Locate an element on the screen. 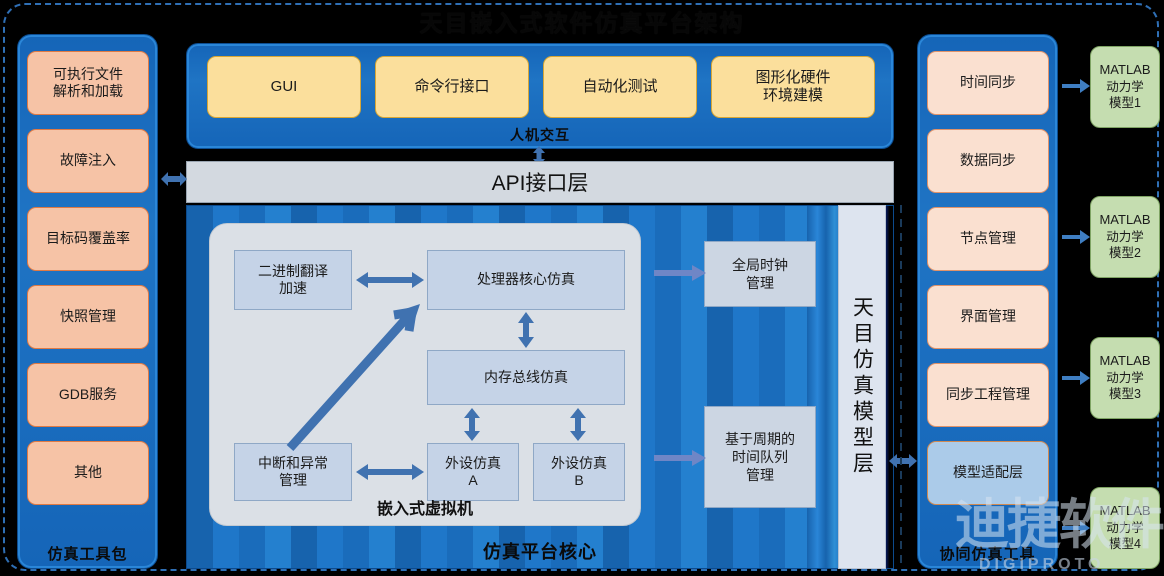 This screenshot has height=576, width=1164. core-node-label: 基于周期的 时间队列 管理 is located at coordinates (760, 457).